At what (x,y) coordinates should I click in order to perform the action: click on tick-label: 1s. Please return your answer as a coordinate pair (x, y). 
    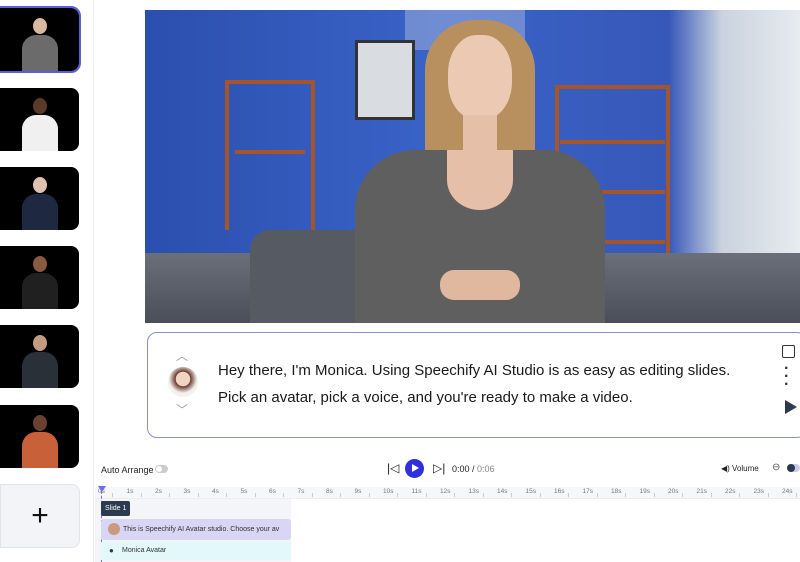
    Looking at the image, I should click on (130, 491).